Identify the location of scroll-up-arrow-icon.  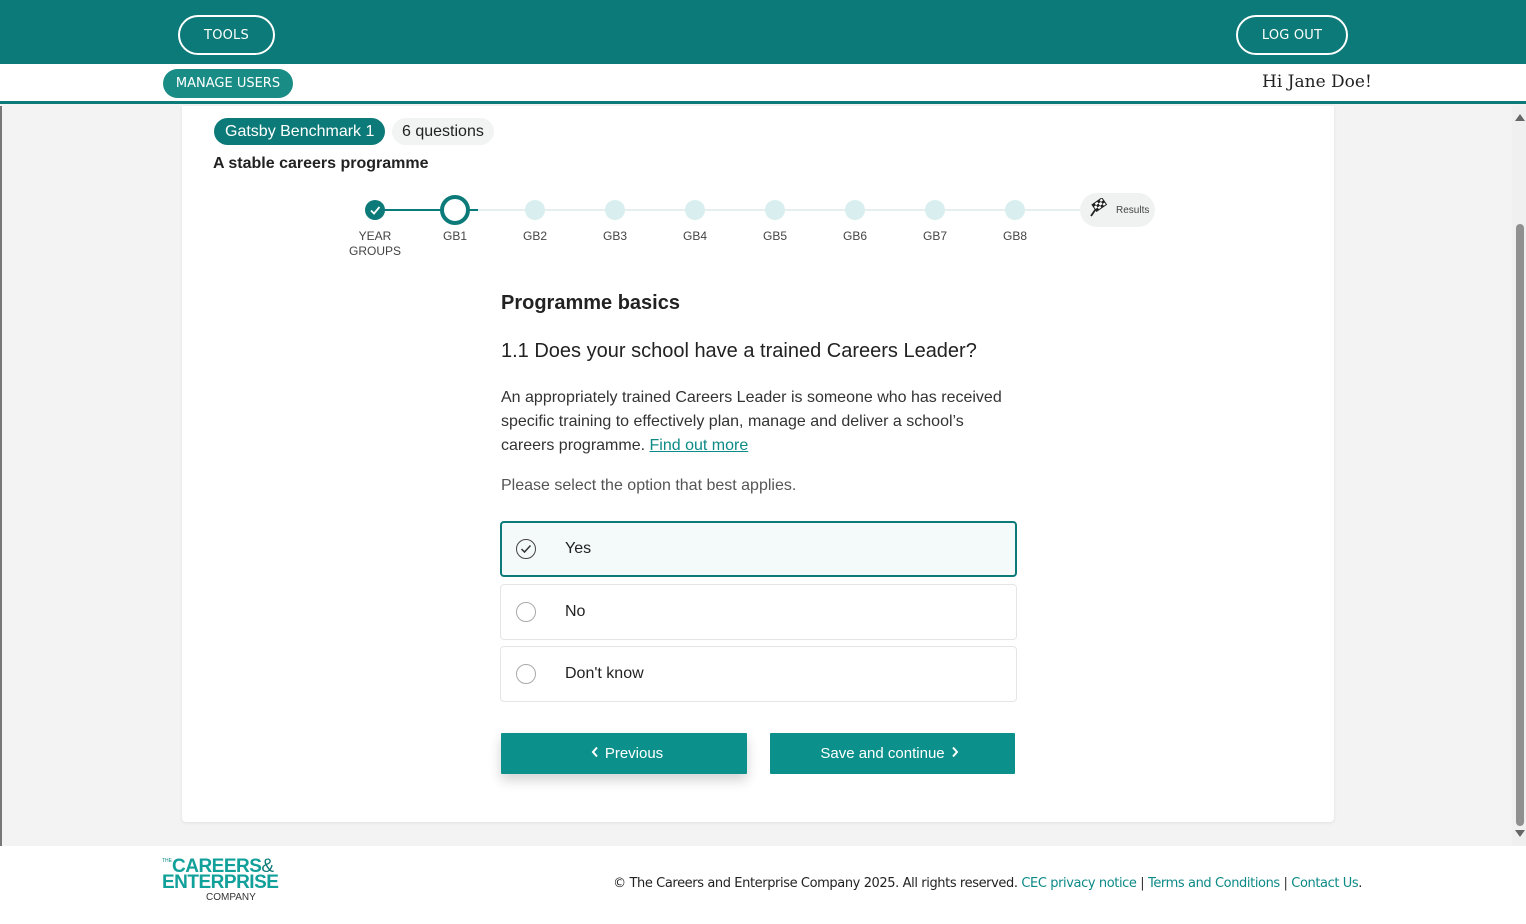
(1520, 117).